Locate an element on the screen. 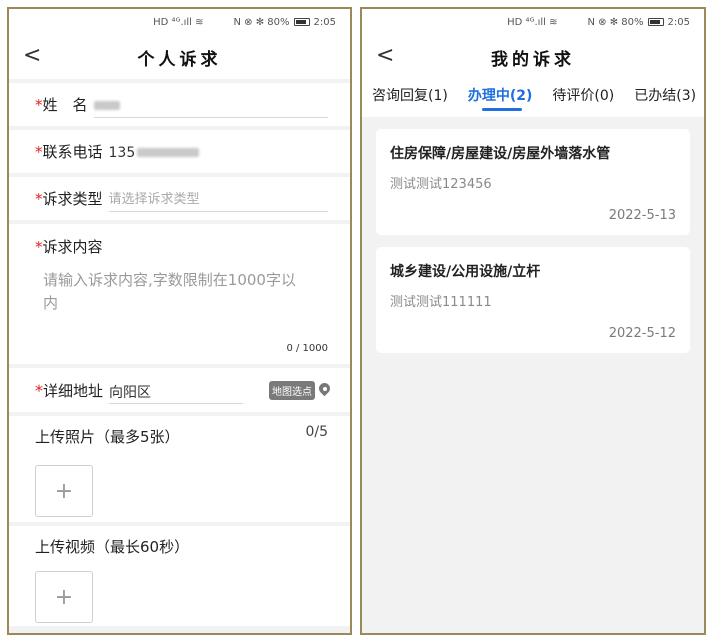  tab-completed: 已办结(3) is located at coordinates (665, 98).